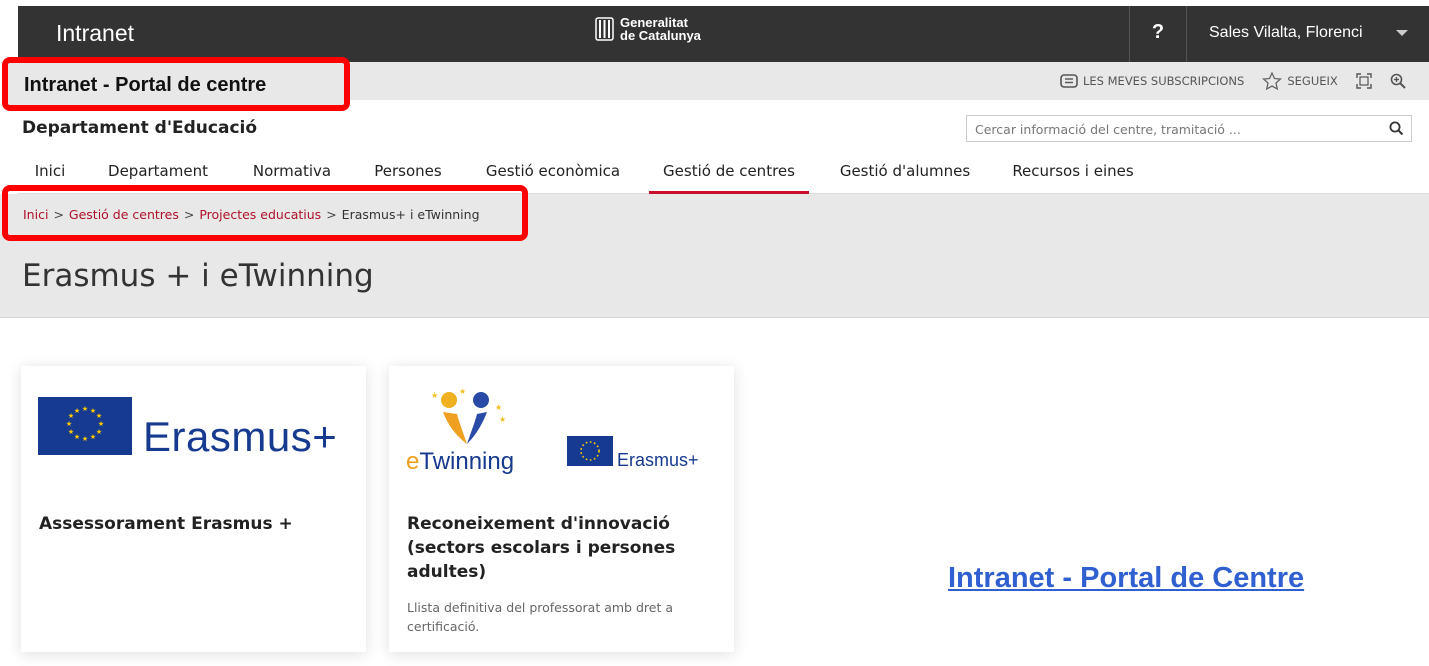 The image size is (1429, 666). I want to click on zoom-in-icon, so click(1398, 81).